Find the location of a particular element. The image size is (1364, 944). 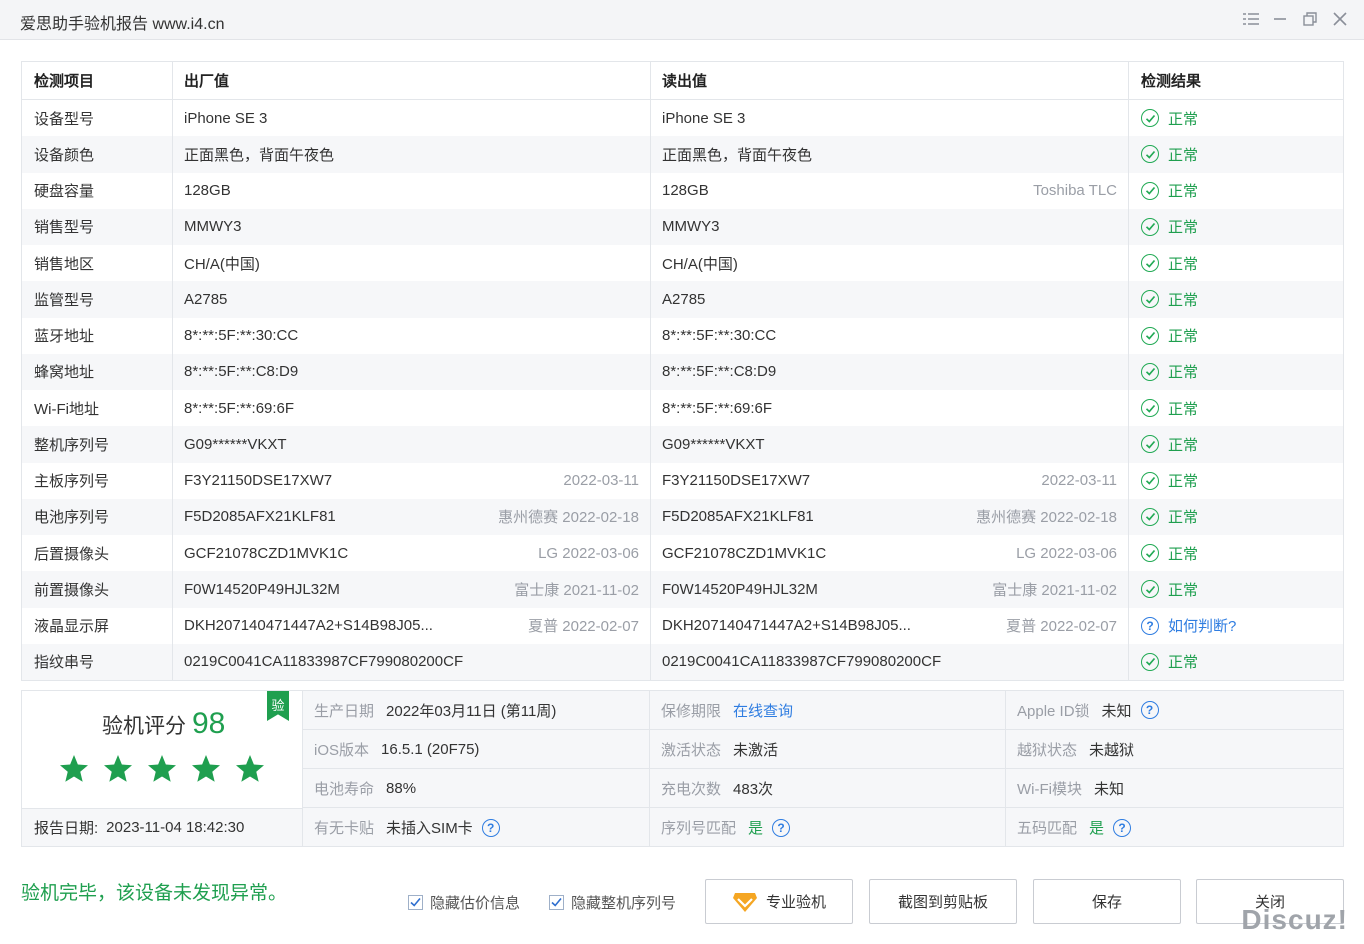

factory-value: 8*:**:5F:**:69:6F is located at coordinates (239, 408).